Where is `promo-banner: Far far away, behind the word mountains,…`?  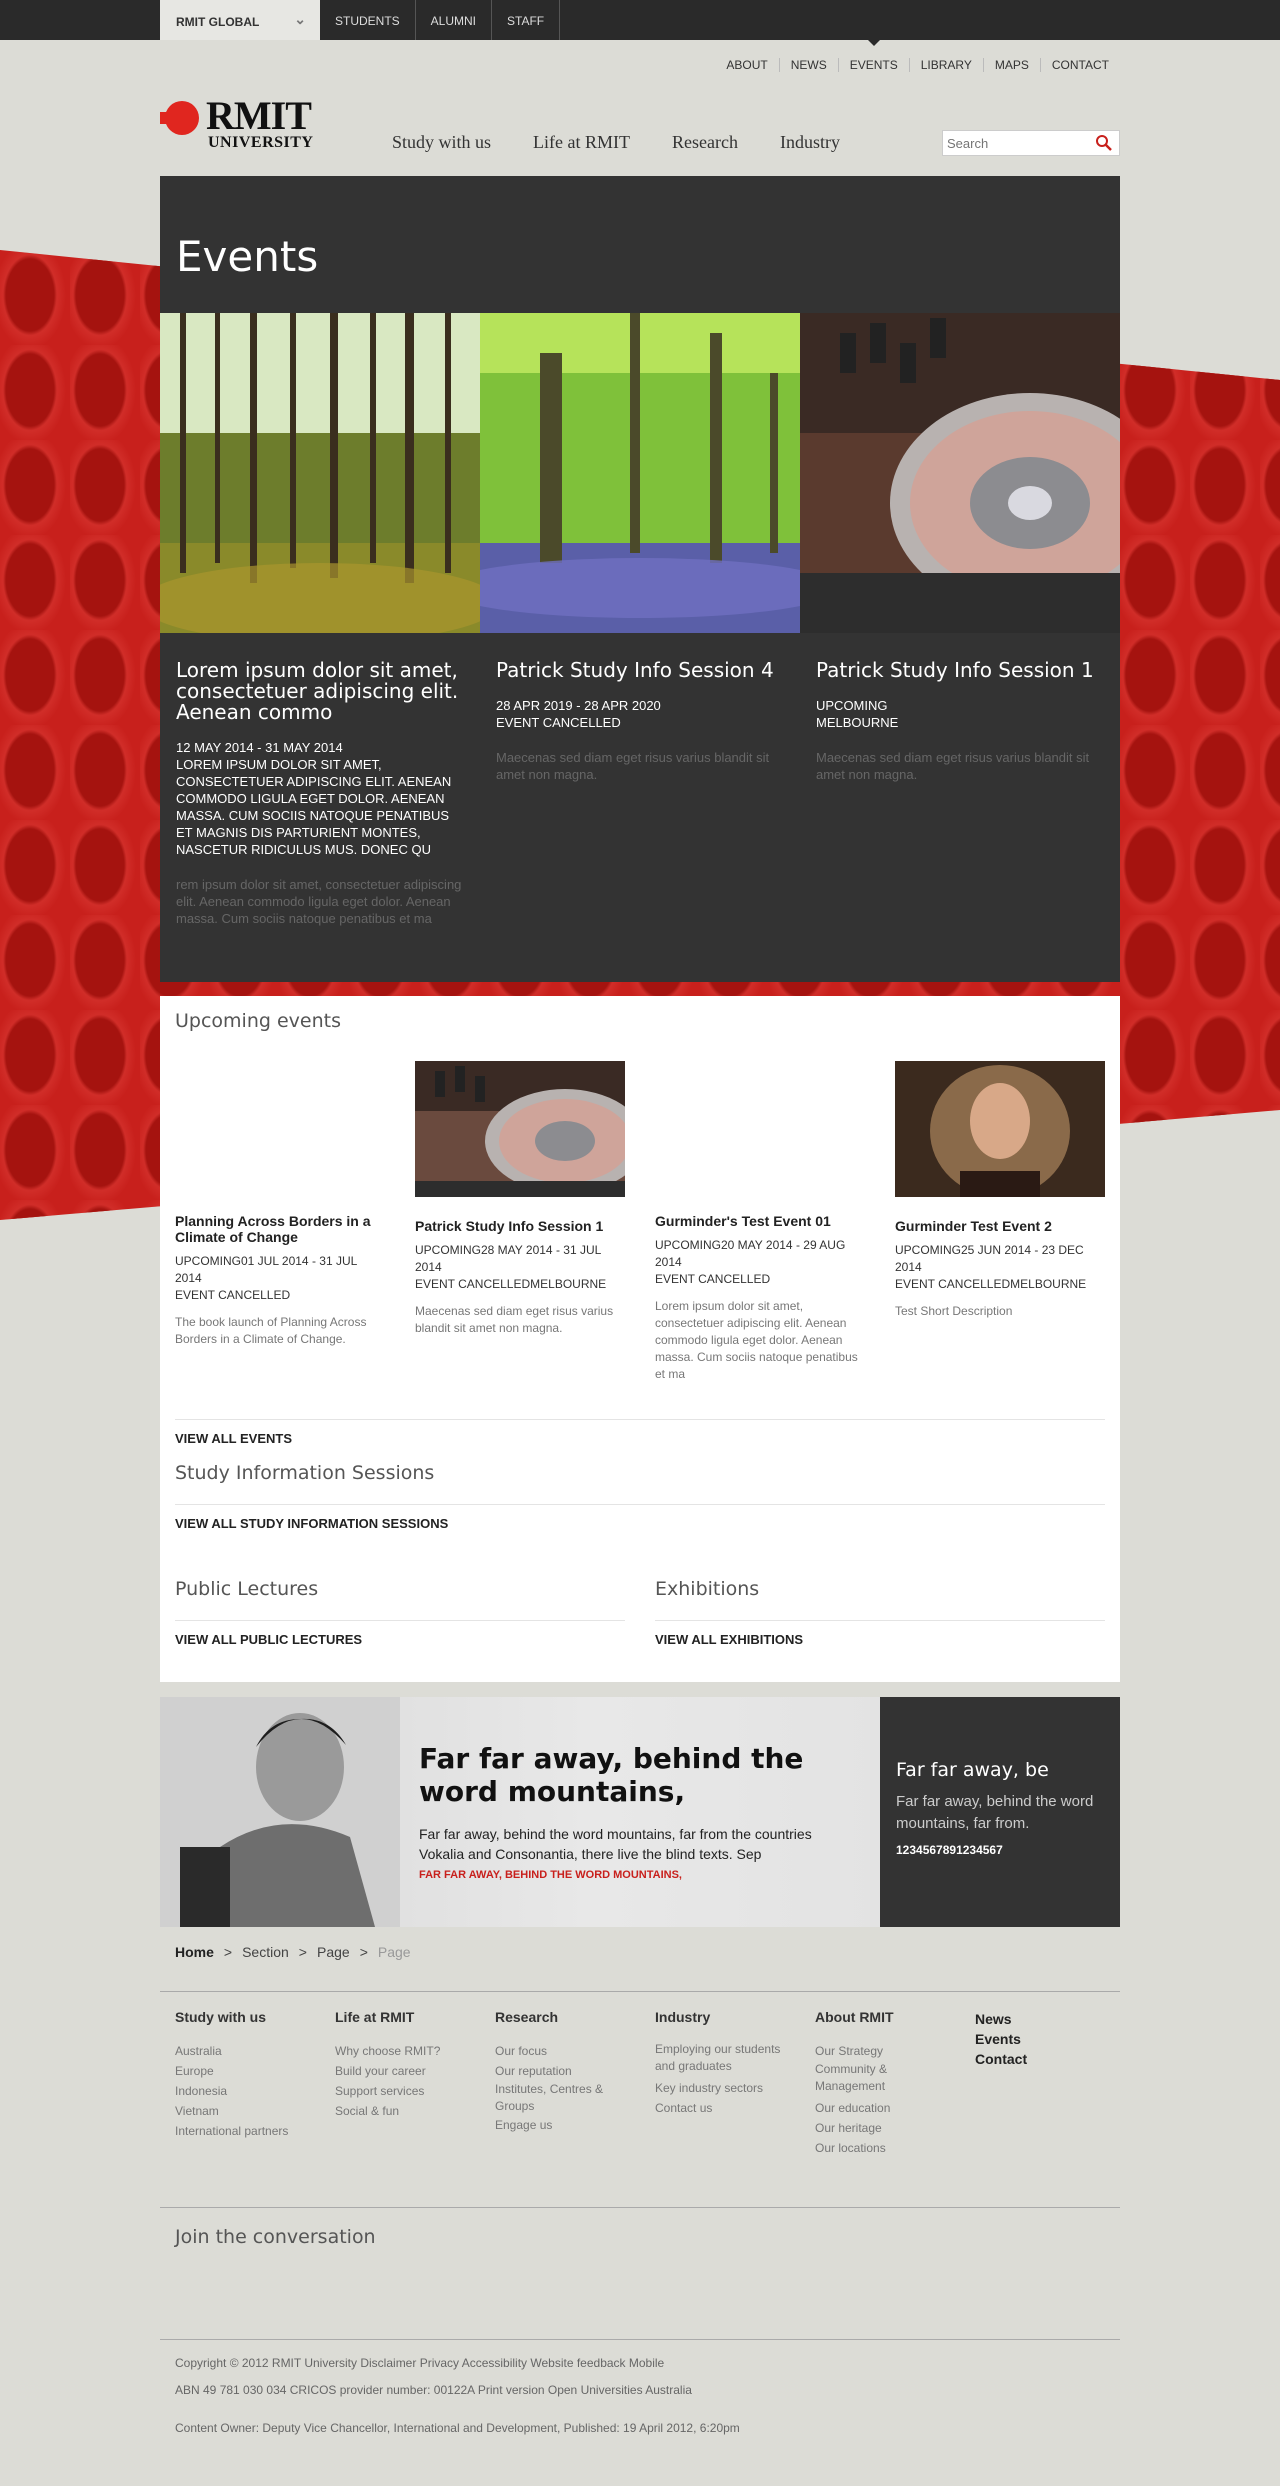
promo-banner: Far far away, behind the word mountains,… is located at coordinates (640, 1812).